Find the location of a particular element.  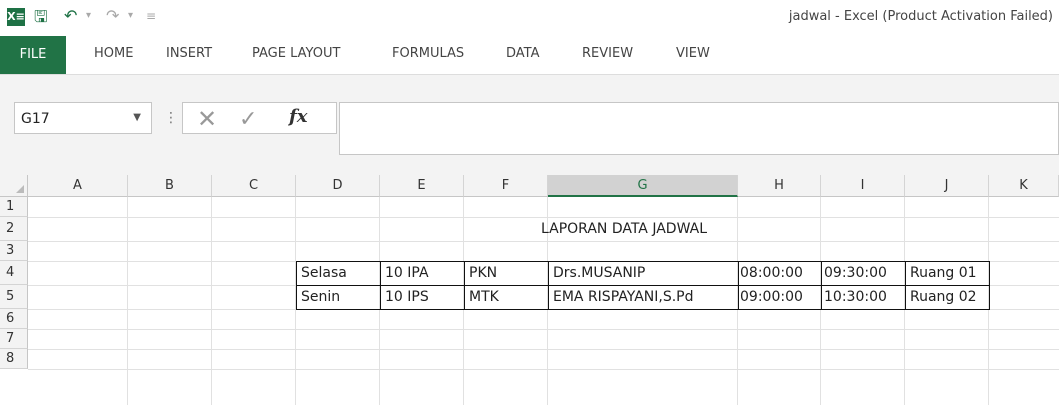

column-header-a: A is located at coordinates (78, 186).